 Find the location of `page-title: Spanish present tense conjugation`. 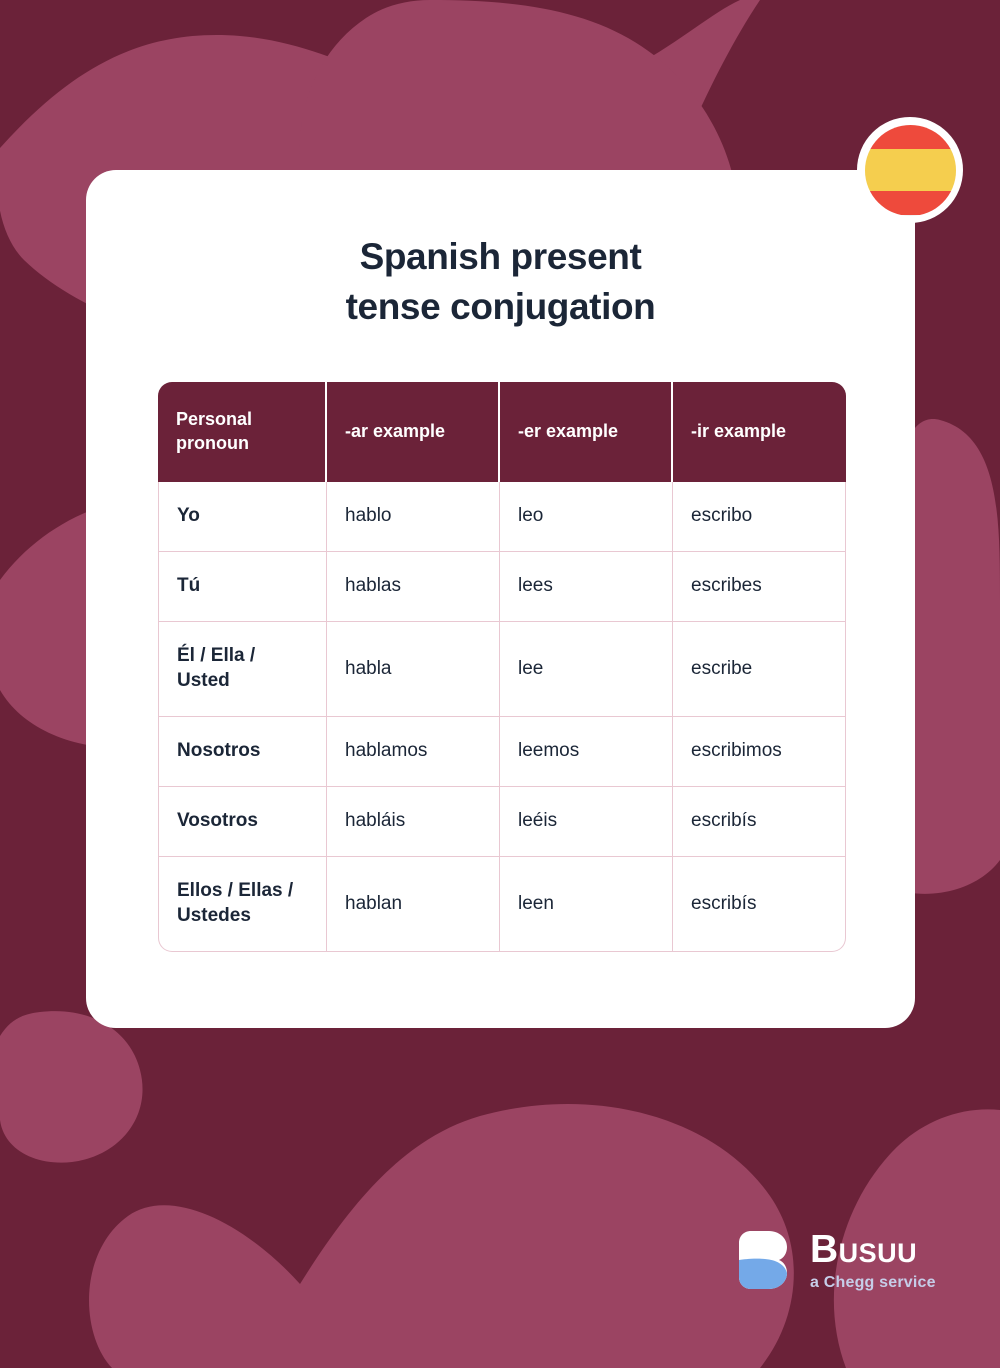

page-title: Spanish present tense conjugation is located at coordinates (500, 281).